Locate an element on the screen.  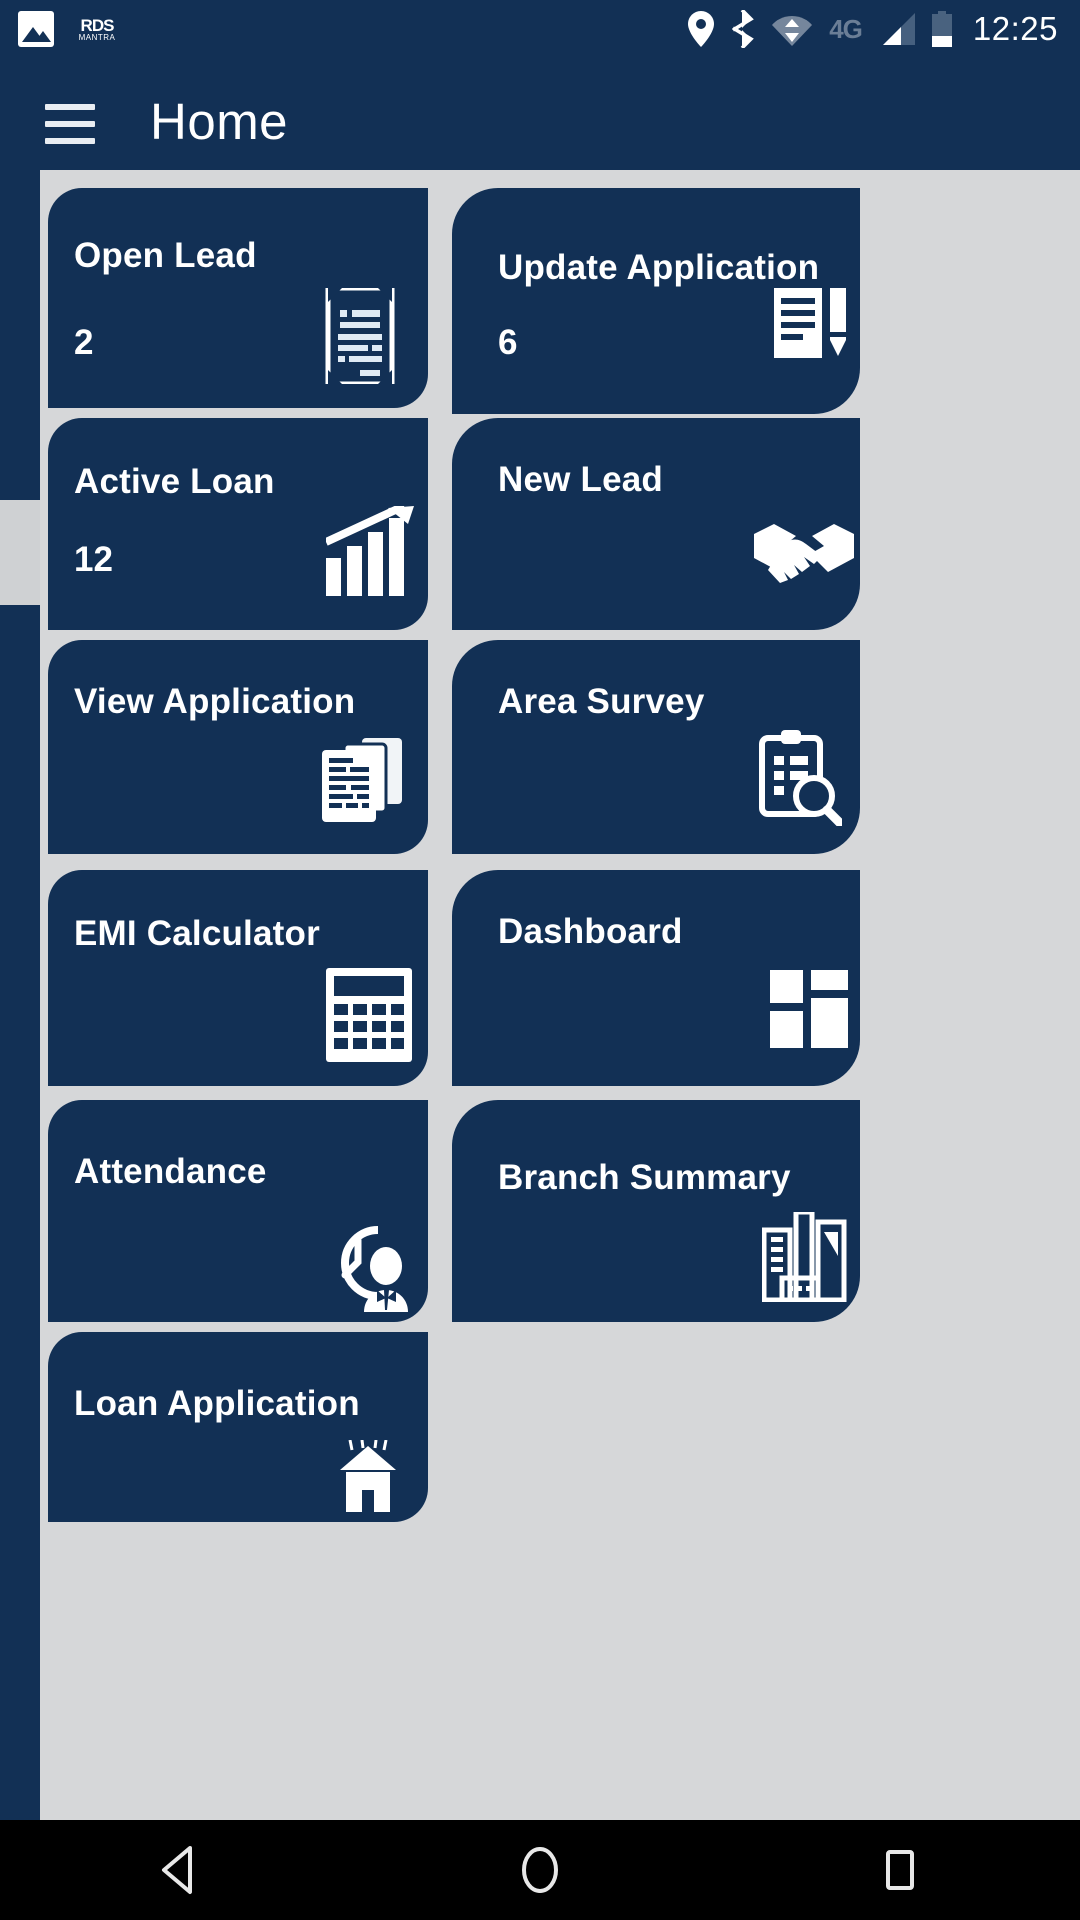
tile-dashboard: Dashboard is located at coordinates (656, 978).